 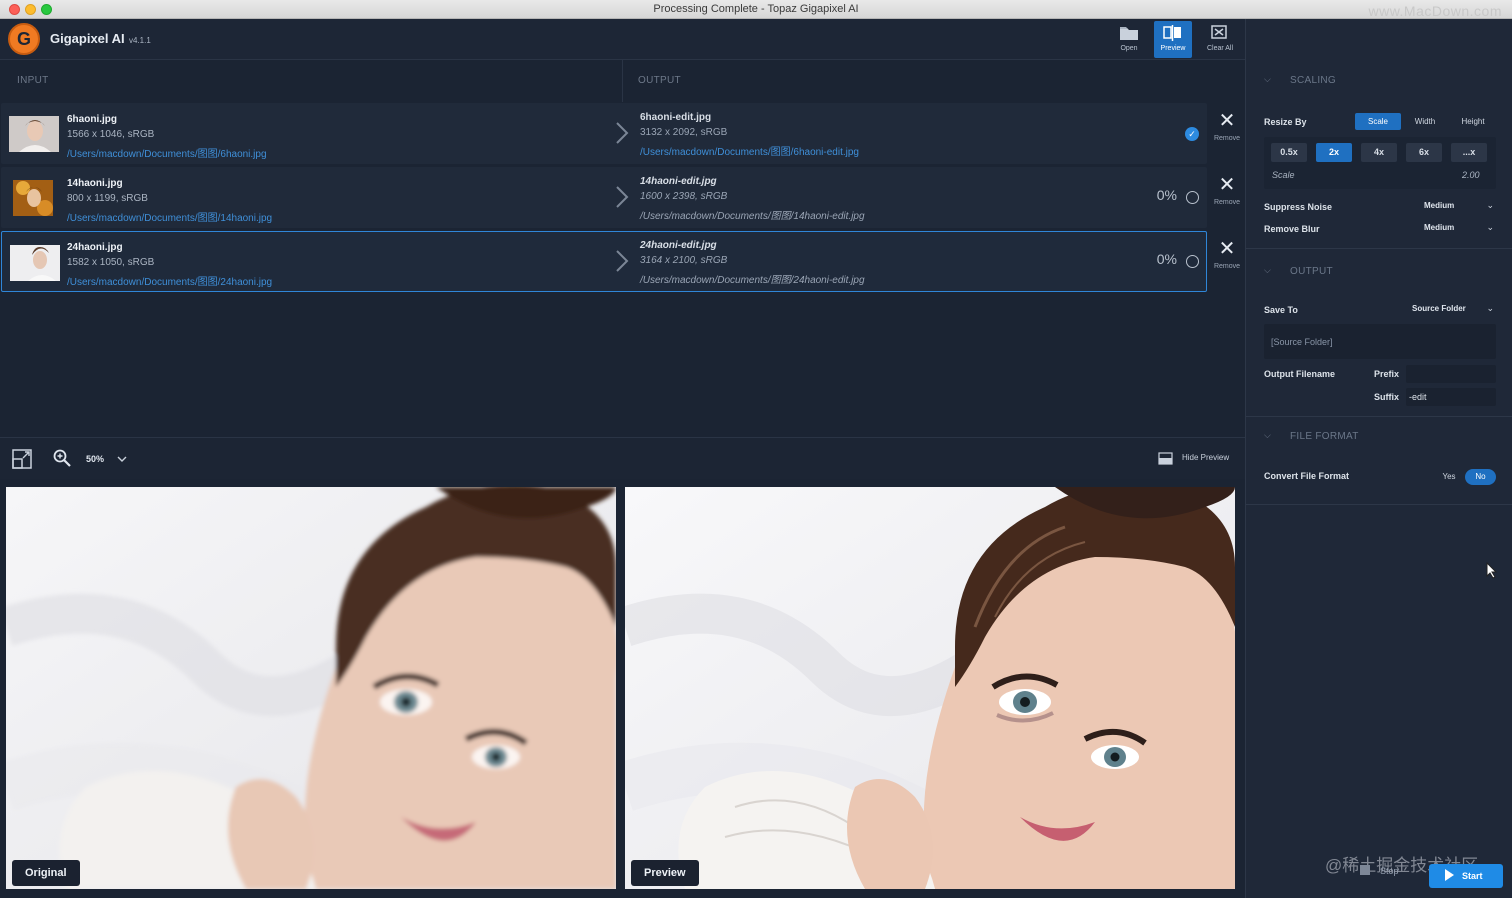 What do you see at coordinates (1165, 458) in the screenshot?
I see `hide-preview-icon` at bounding box center [1165, 458].